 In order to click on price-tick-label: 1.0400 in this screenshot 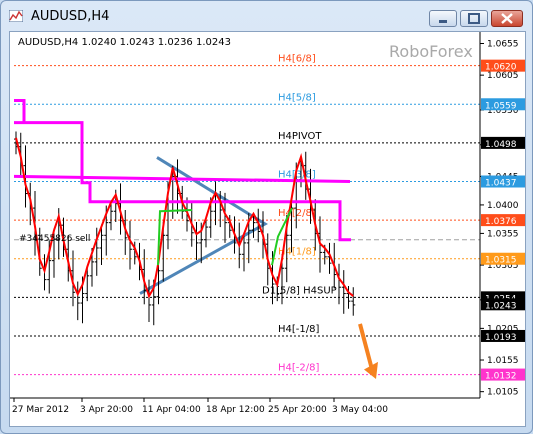, I will do `click(503, 206)`.